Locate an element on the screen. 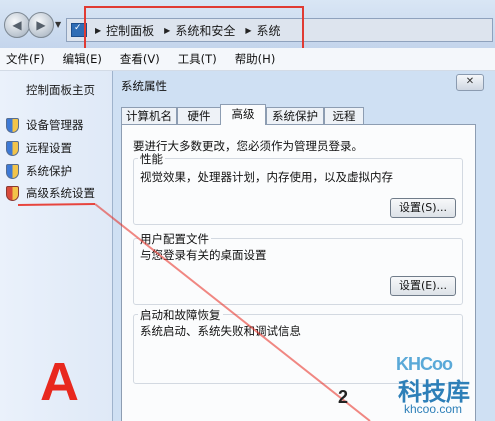 The height and width of the screenshot is (421, 495). performance-title: 性能 is located at coordinates (151, 159).